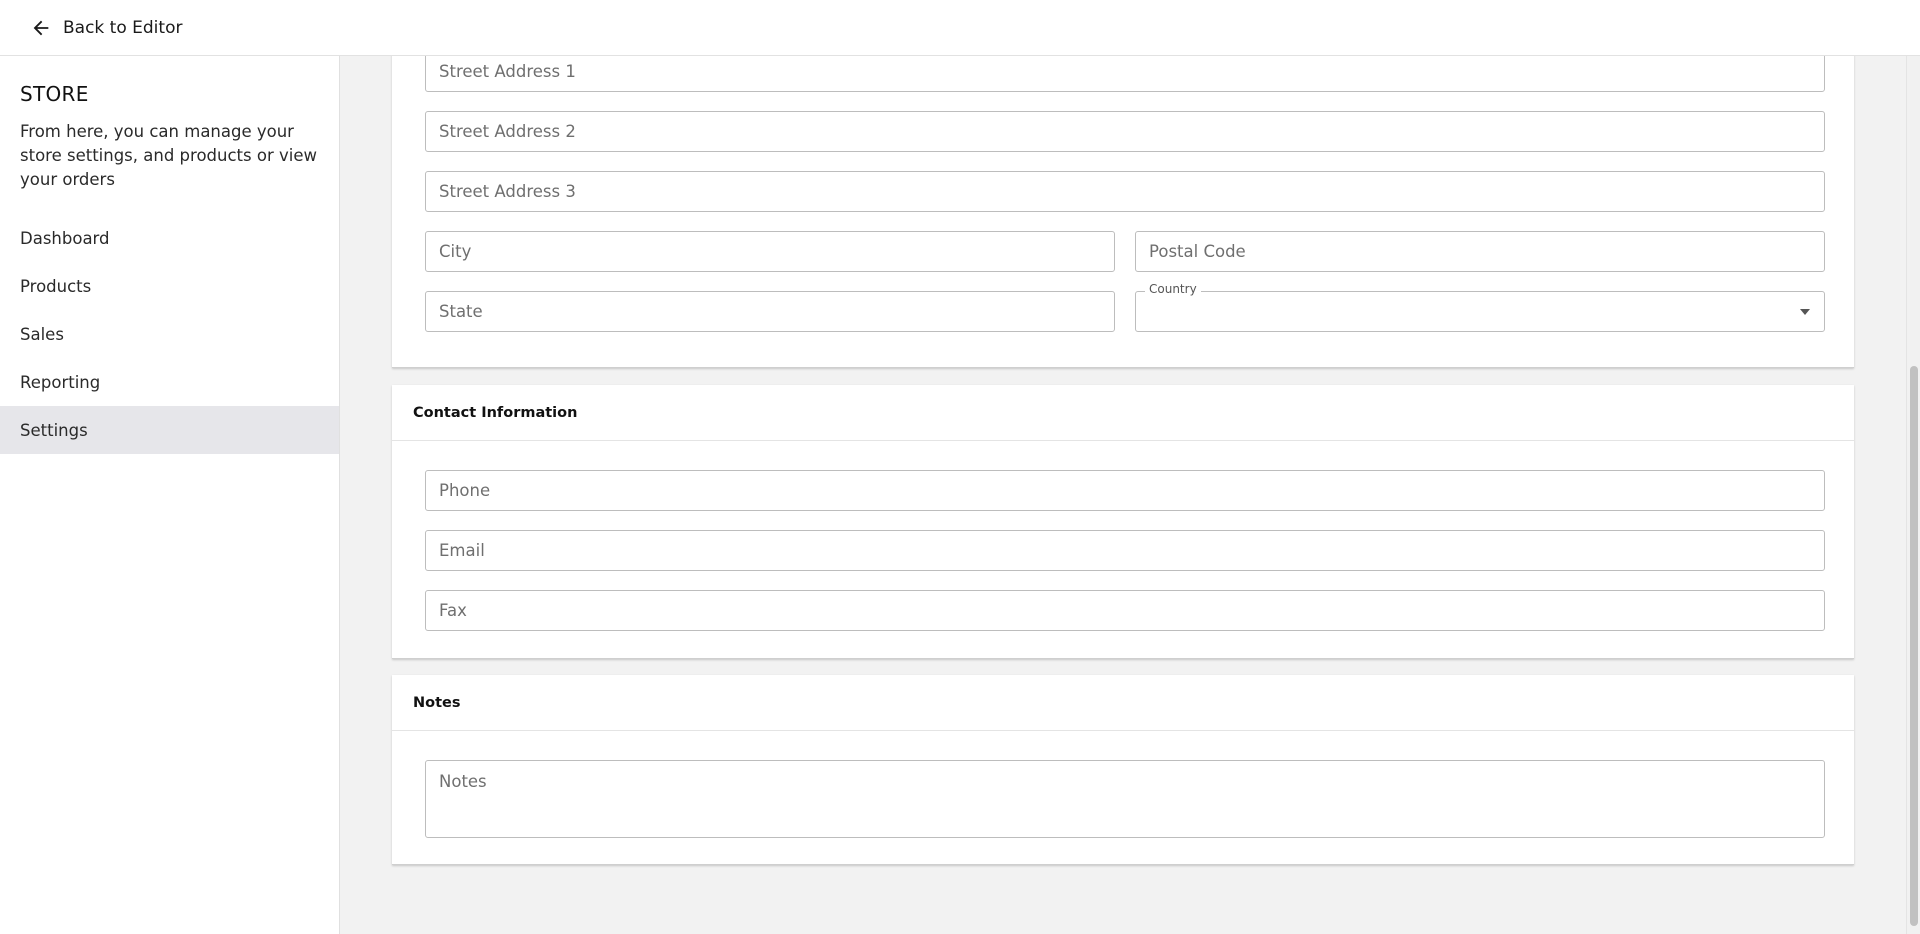 The height and width of the screenshot is (934, 1920). What do you see at coordinates (41, 27) in the screenshot?
I see `arrow-left-icon` at bounding box center [41, 27].